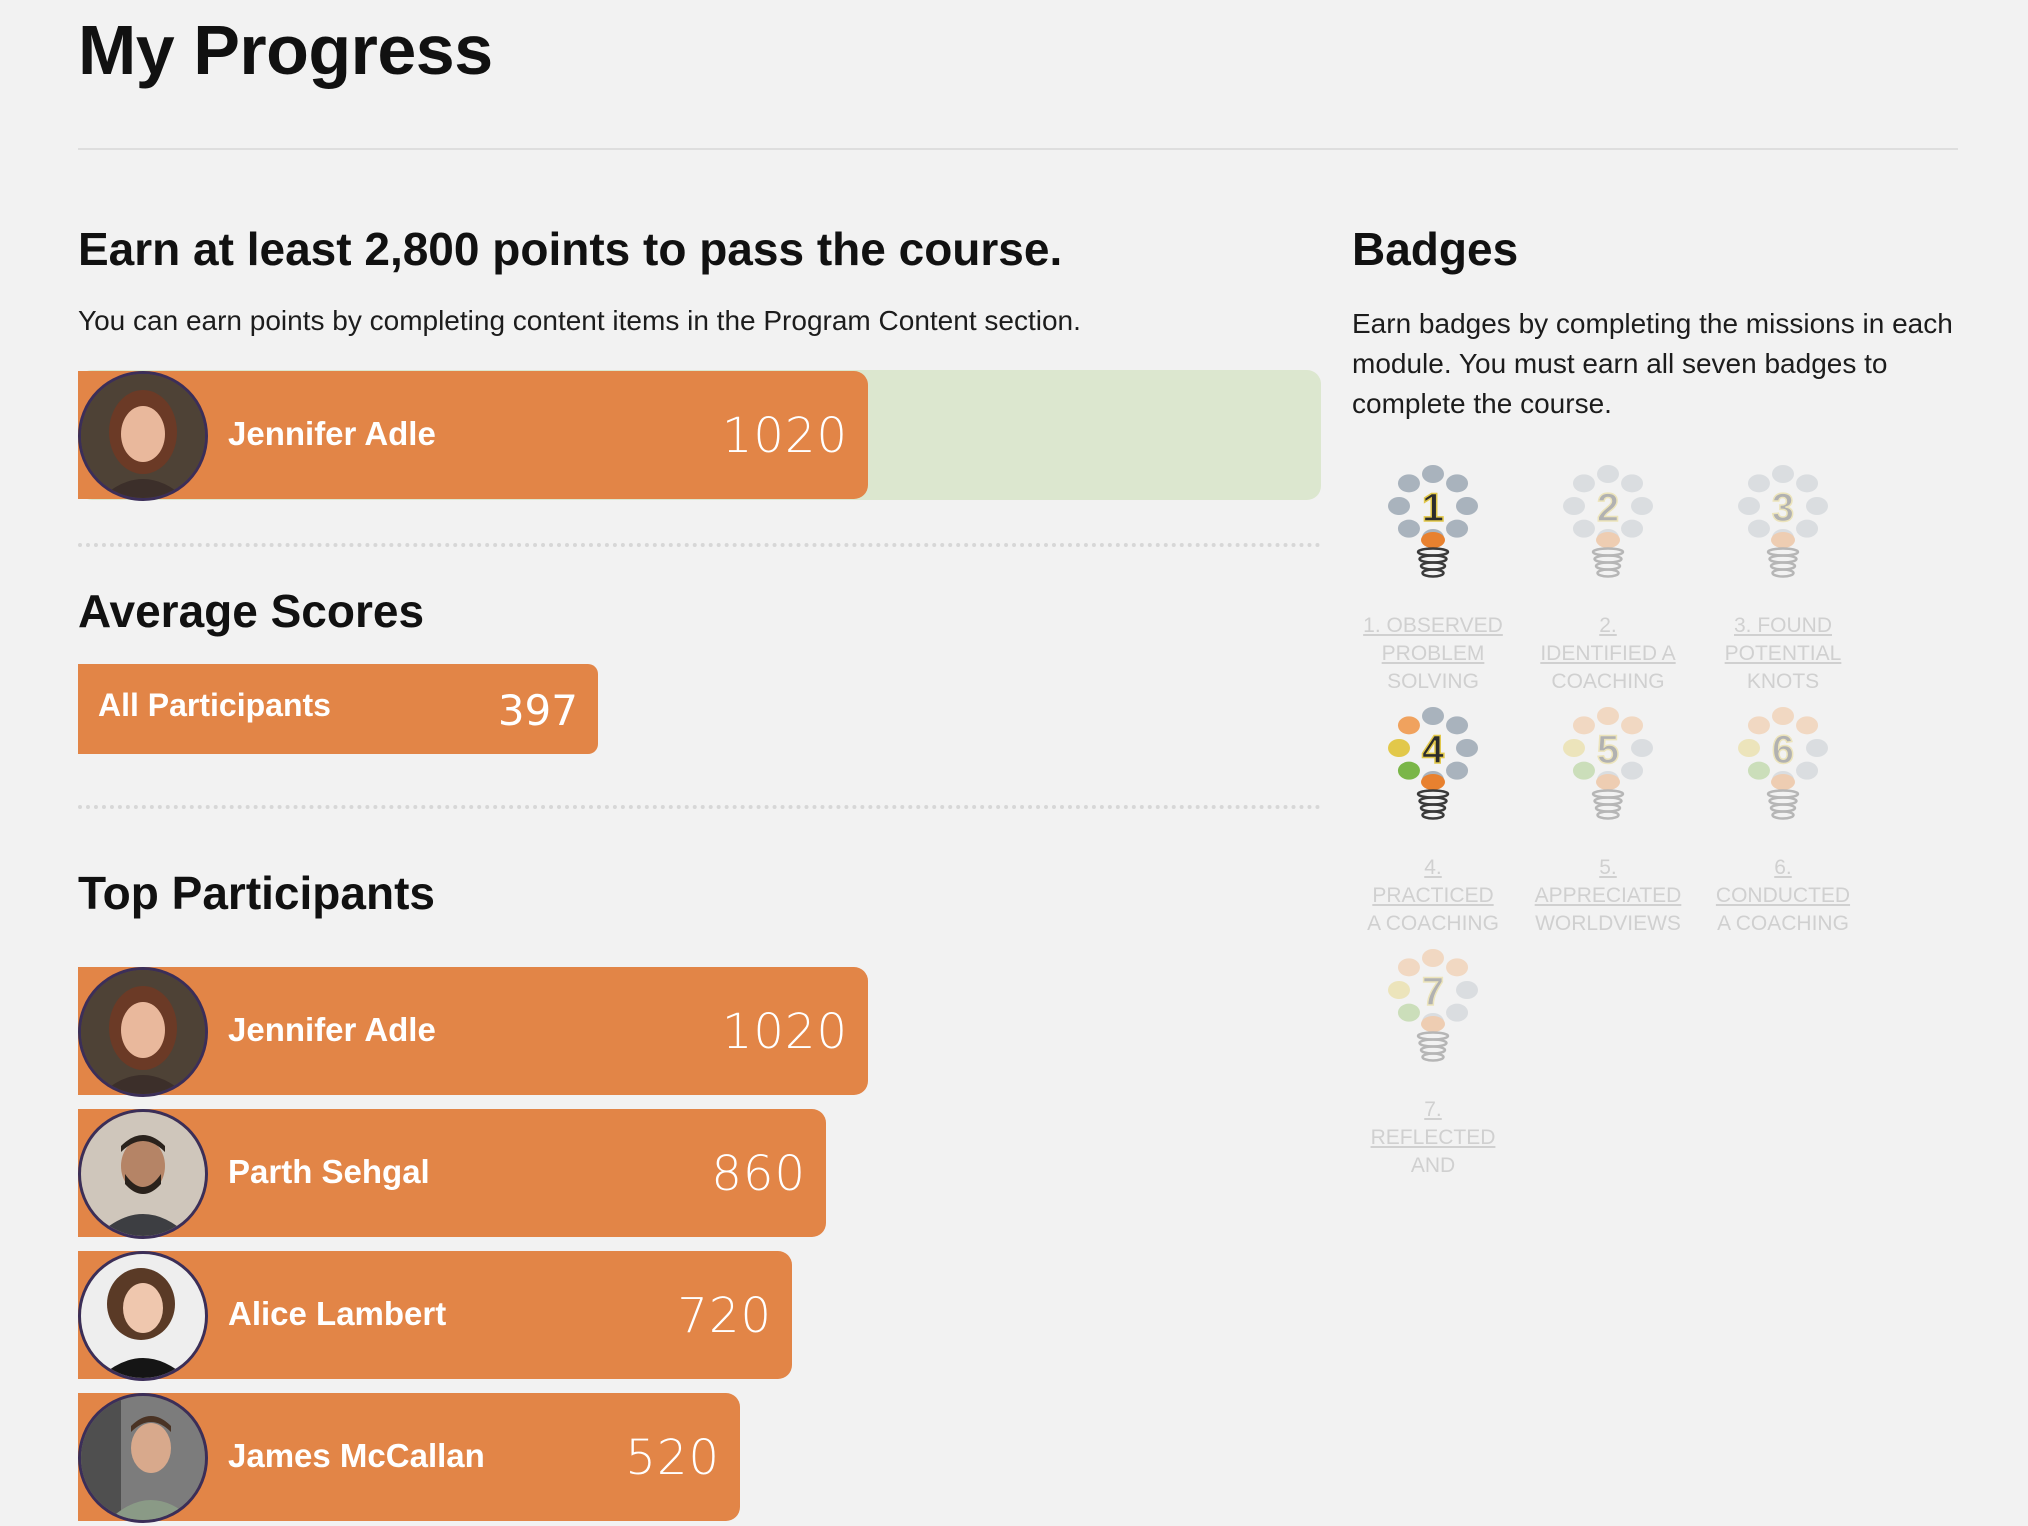  Describe the element at coordinates (1608, 508) in the screenshot. I see `badge-number: 2` at that location.